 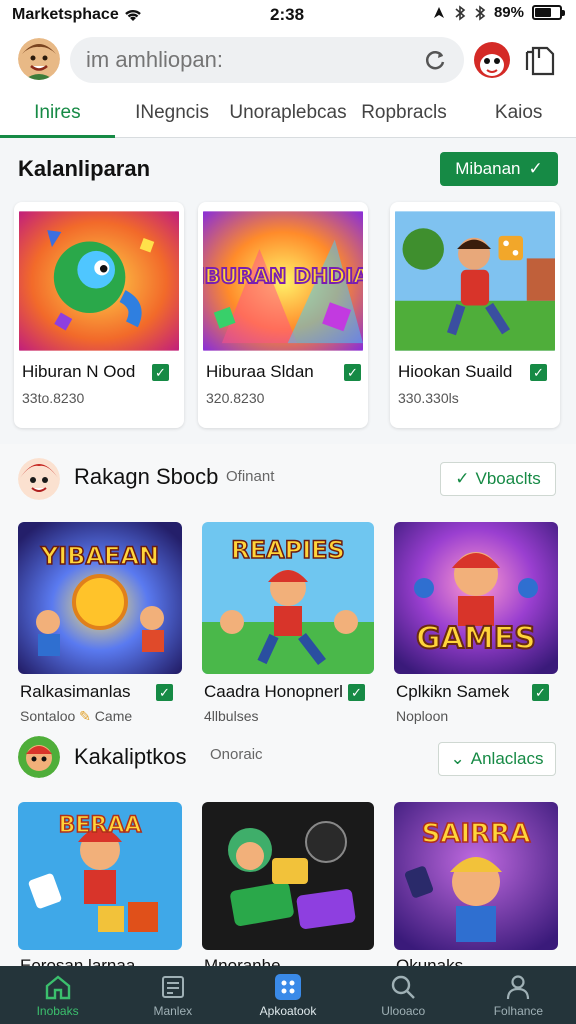 What do you see at coordinates (172, 986) in the screenshot?
I see `list-icon` at bounding box center [172, 986].